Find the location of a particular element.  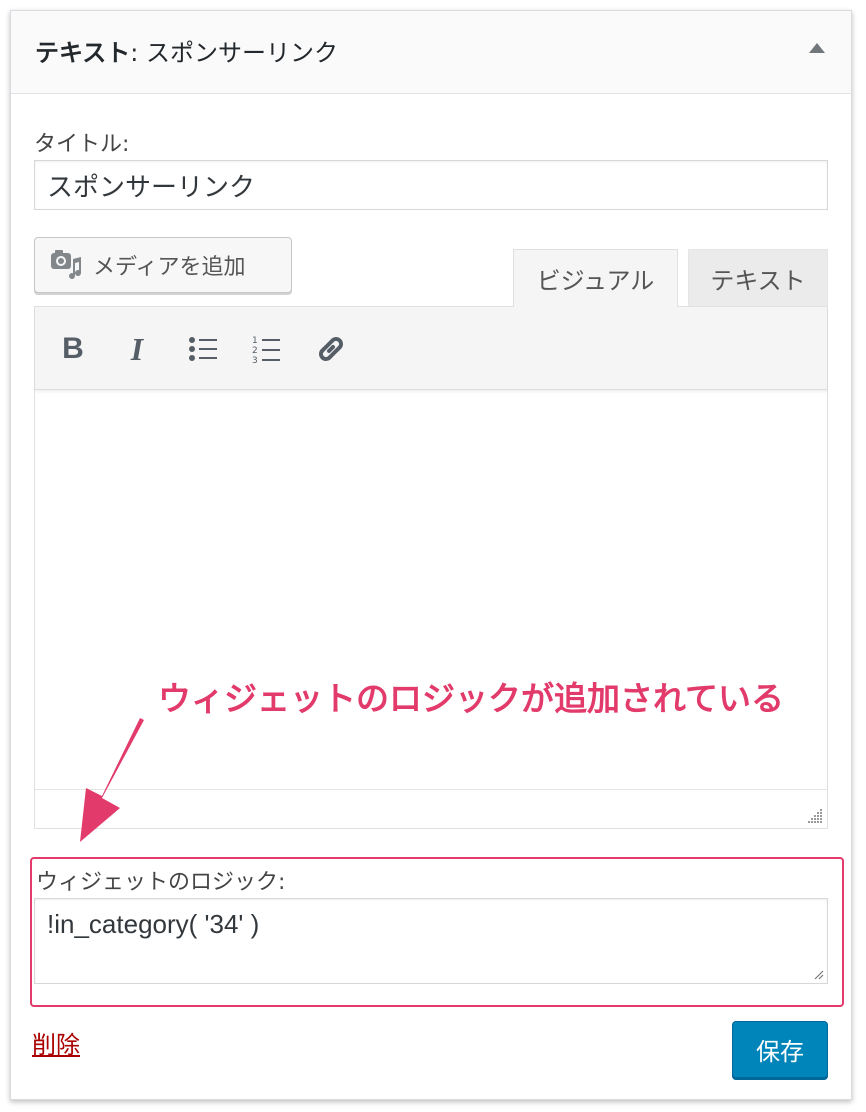

widget-title-sub: スポンサーリンク is located at coordinates (242, 53).